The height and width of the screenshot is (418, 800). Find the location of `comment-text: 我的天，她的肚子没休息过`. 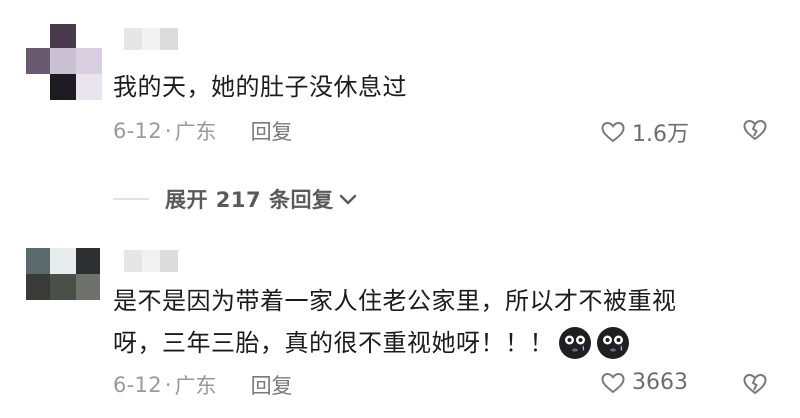

comment-text: 我的天，她的肚子没休息过 is located at coordinates (260, 87).